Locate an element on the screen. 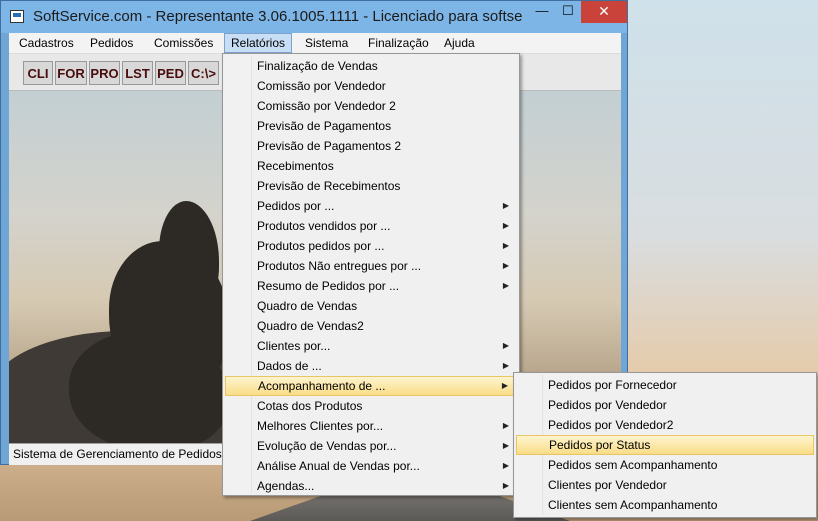 The height and width of the screenshot is (521, 818). submenu-item-pedidos-sem-acompanhamento: Pedidos sem Acompanhamento is located at coordinates (665, 465).